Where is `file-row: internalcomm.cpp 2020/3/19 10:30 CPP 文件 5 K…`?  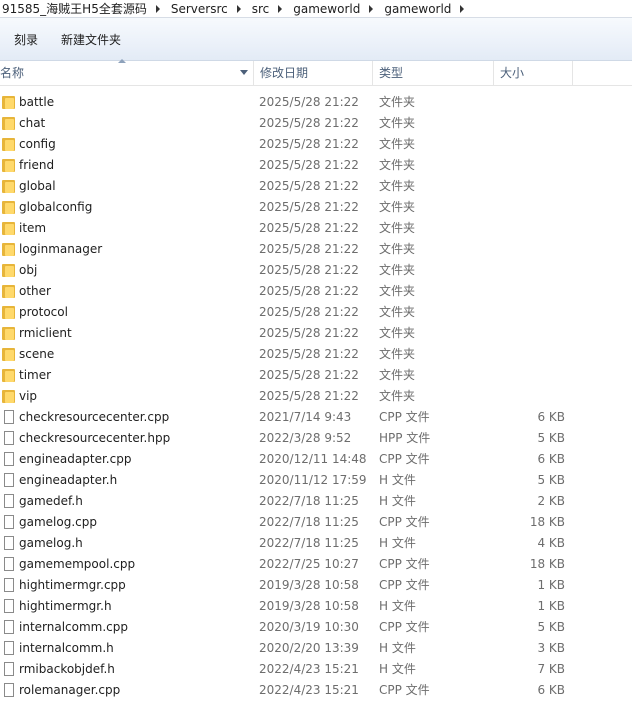 file-row: internalcomm.cpp 2020/3/19 10:30 CPP 文件 5 K… is located at coordinates (316, 627).